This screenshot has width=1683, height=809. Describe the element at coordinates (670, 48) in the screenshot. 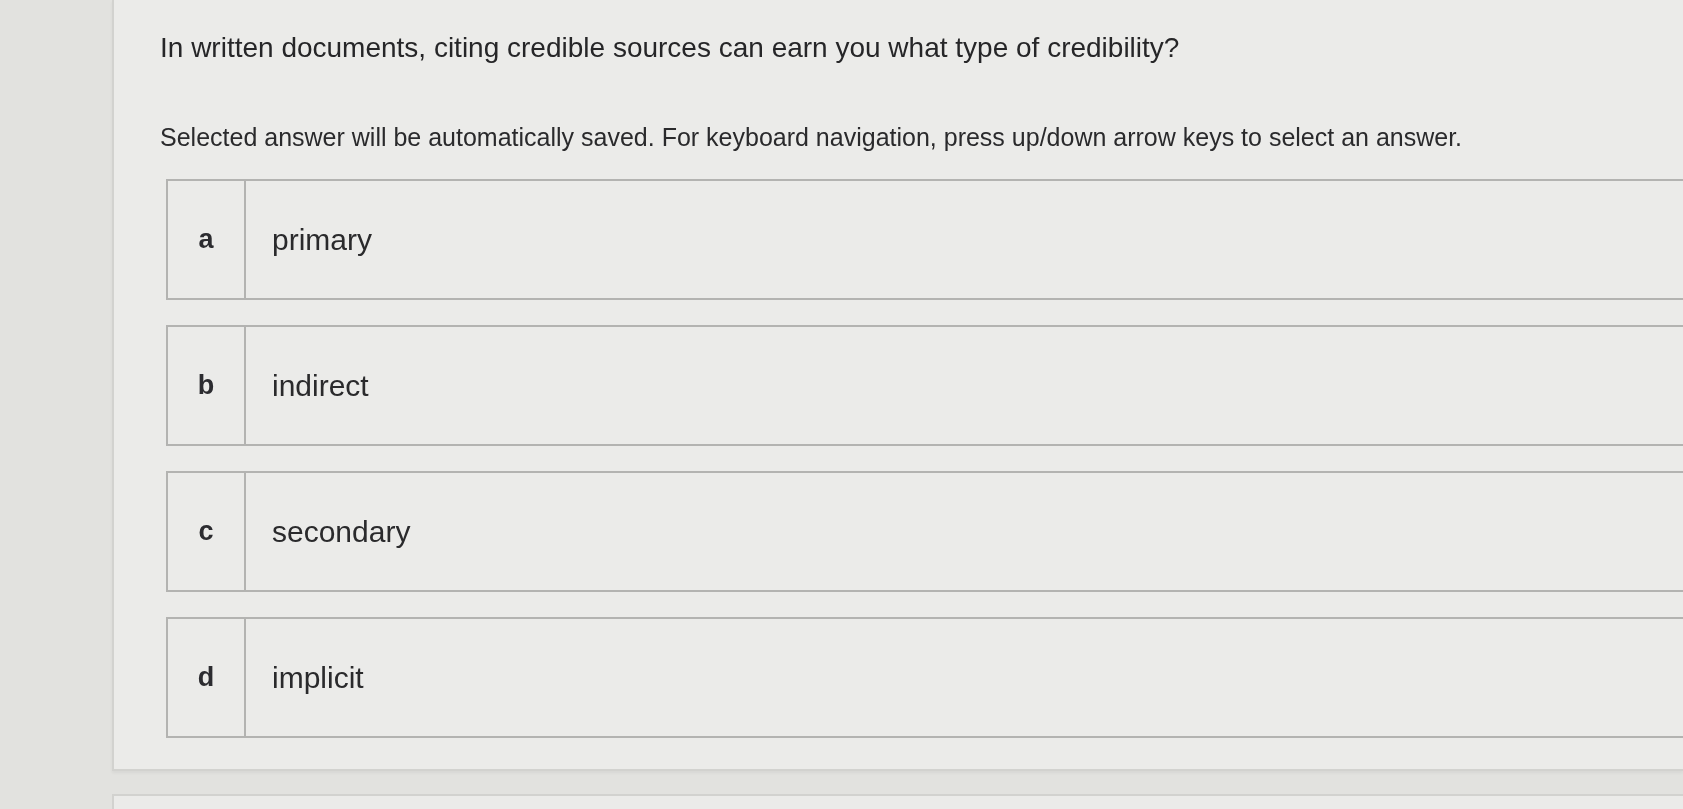

I see `question-text: In written documents, citing credible sources can earn you what type of credibility?` at that location.